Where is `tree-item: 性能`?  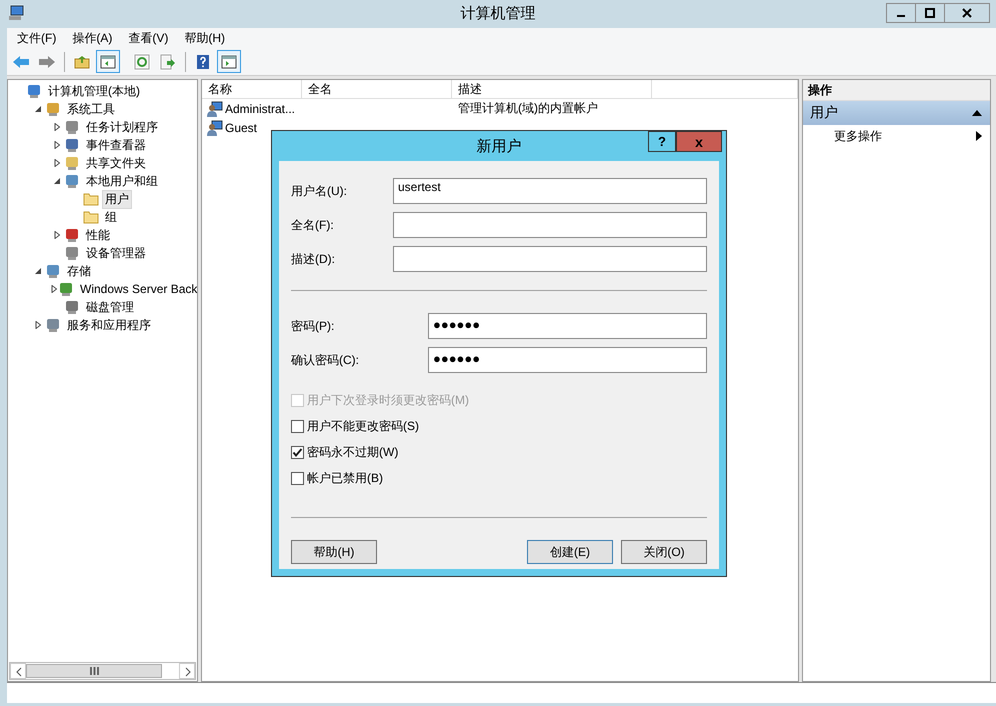
tree-item: 性能 is located at coordinates (98, 235).